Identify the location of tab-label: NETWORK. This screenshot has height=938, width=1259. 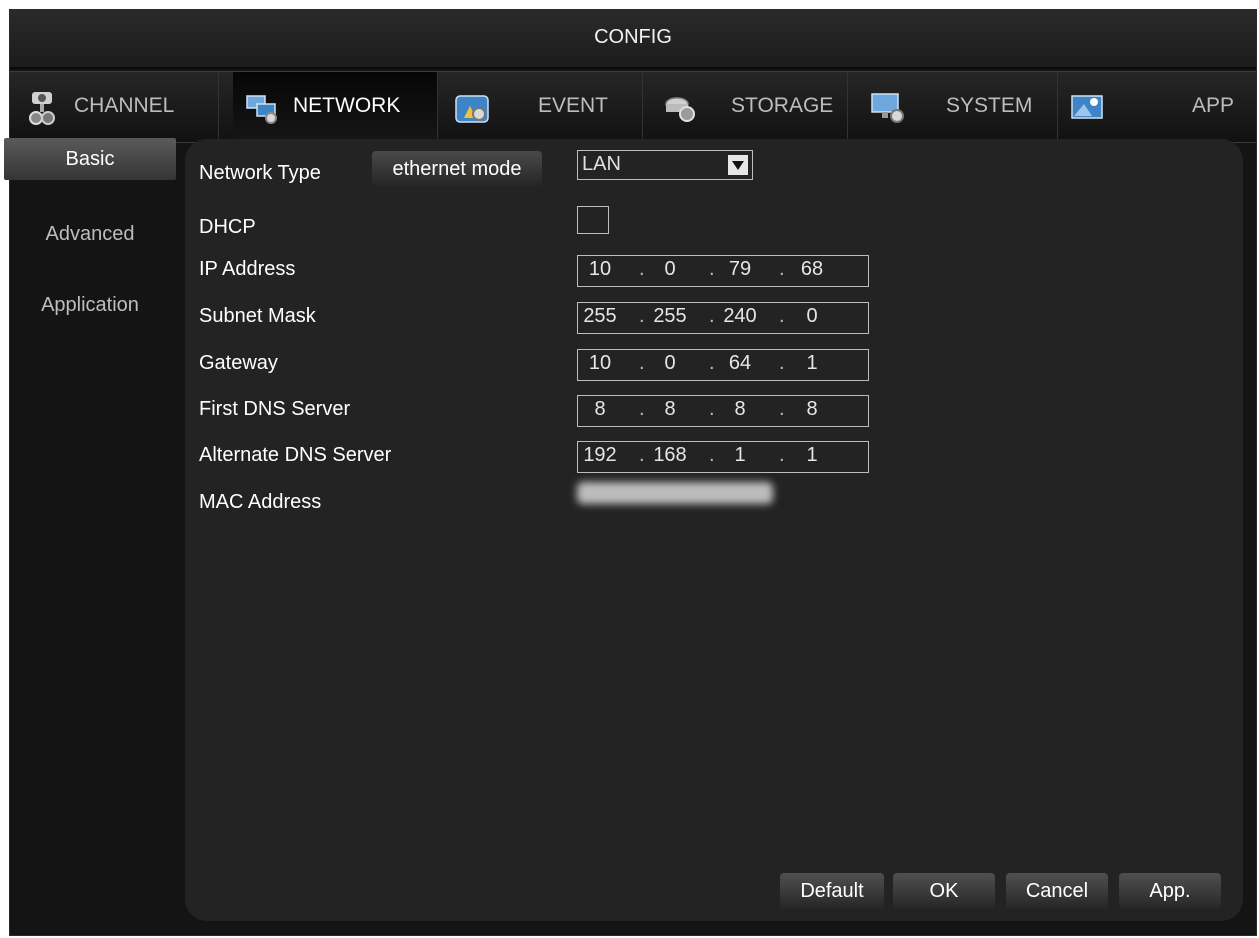
(347, 105).